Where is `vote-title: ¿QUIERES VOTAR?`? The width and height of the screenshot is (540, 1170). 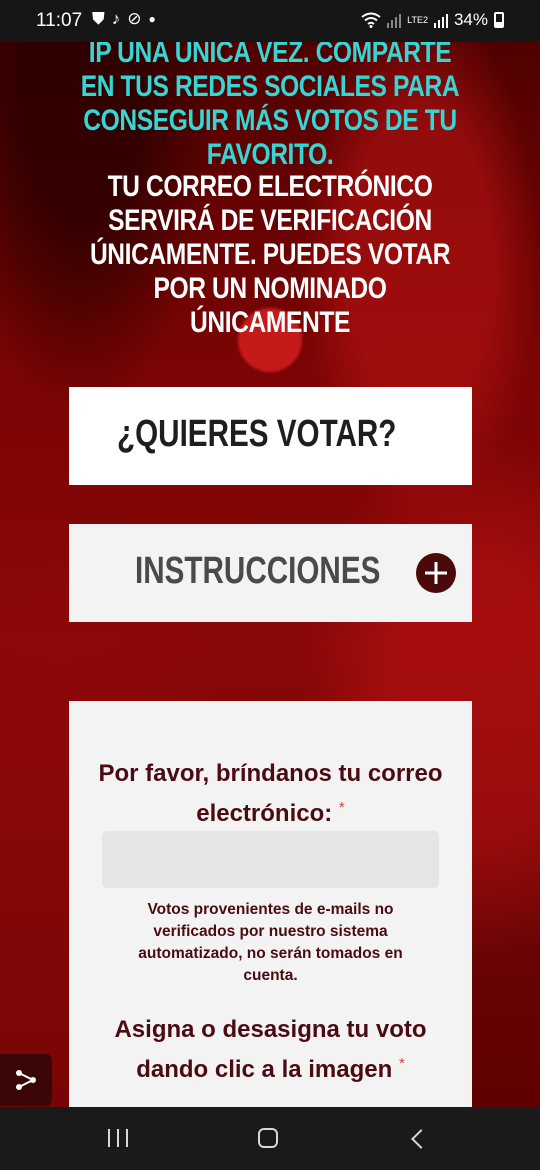 vote-title: ¿QUIERES VOTAR? is located at coordinates (257, 434).